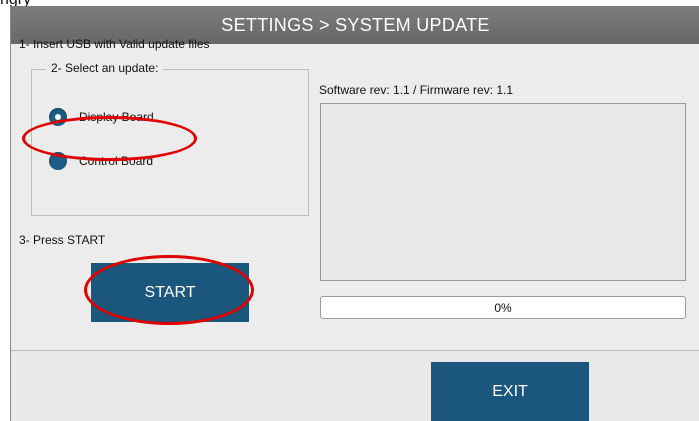  I want to click on radio-control-board: Control Board, so click(101, 161).